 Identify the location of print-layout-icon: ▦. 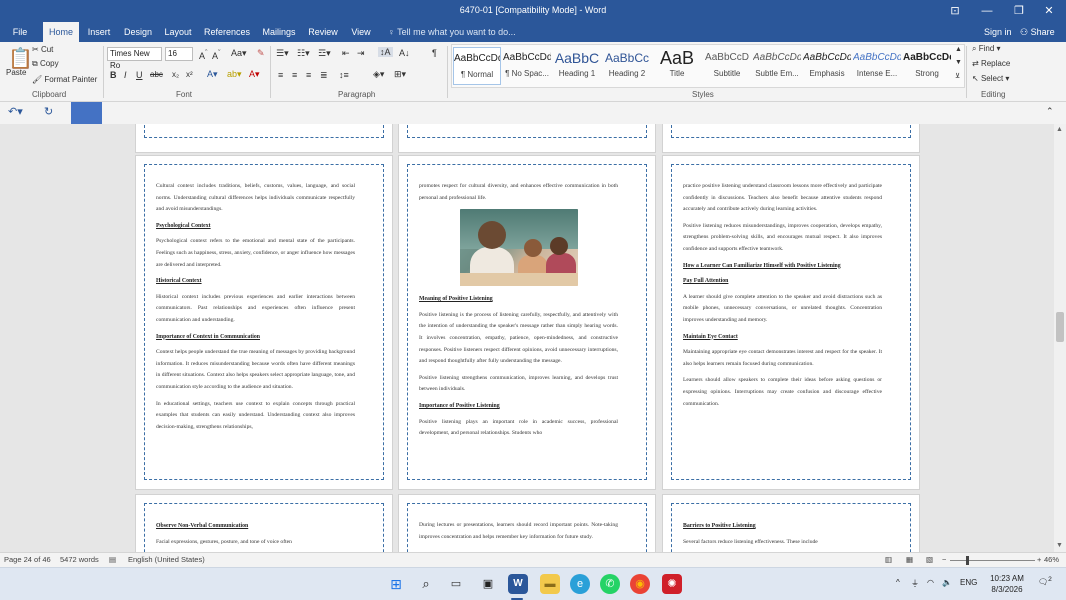
(909, 559).